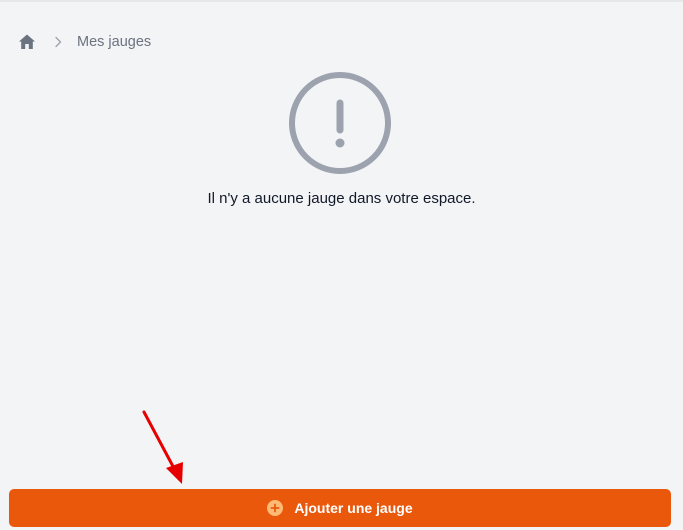 The width and height of the screenshot is (683, 530). I want to click on breadcrumb-current: Mes jauges, so click(114, 42).